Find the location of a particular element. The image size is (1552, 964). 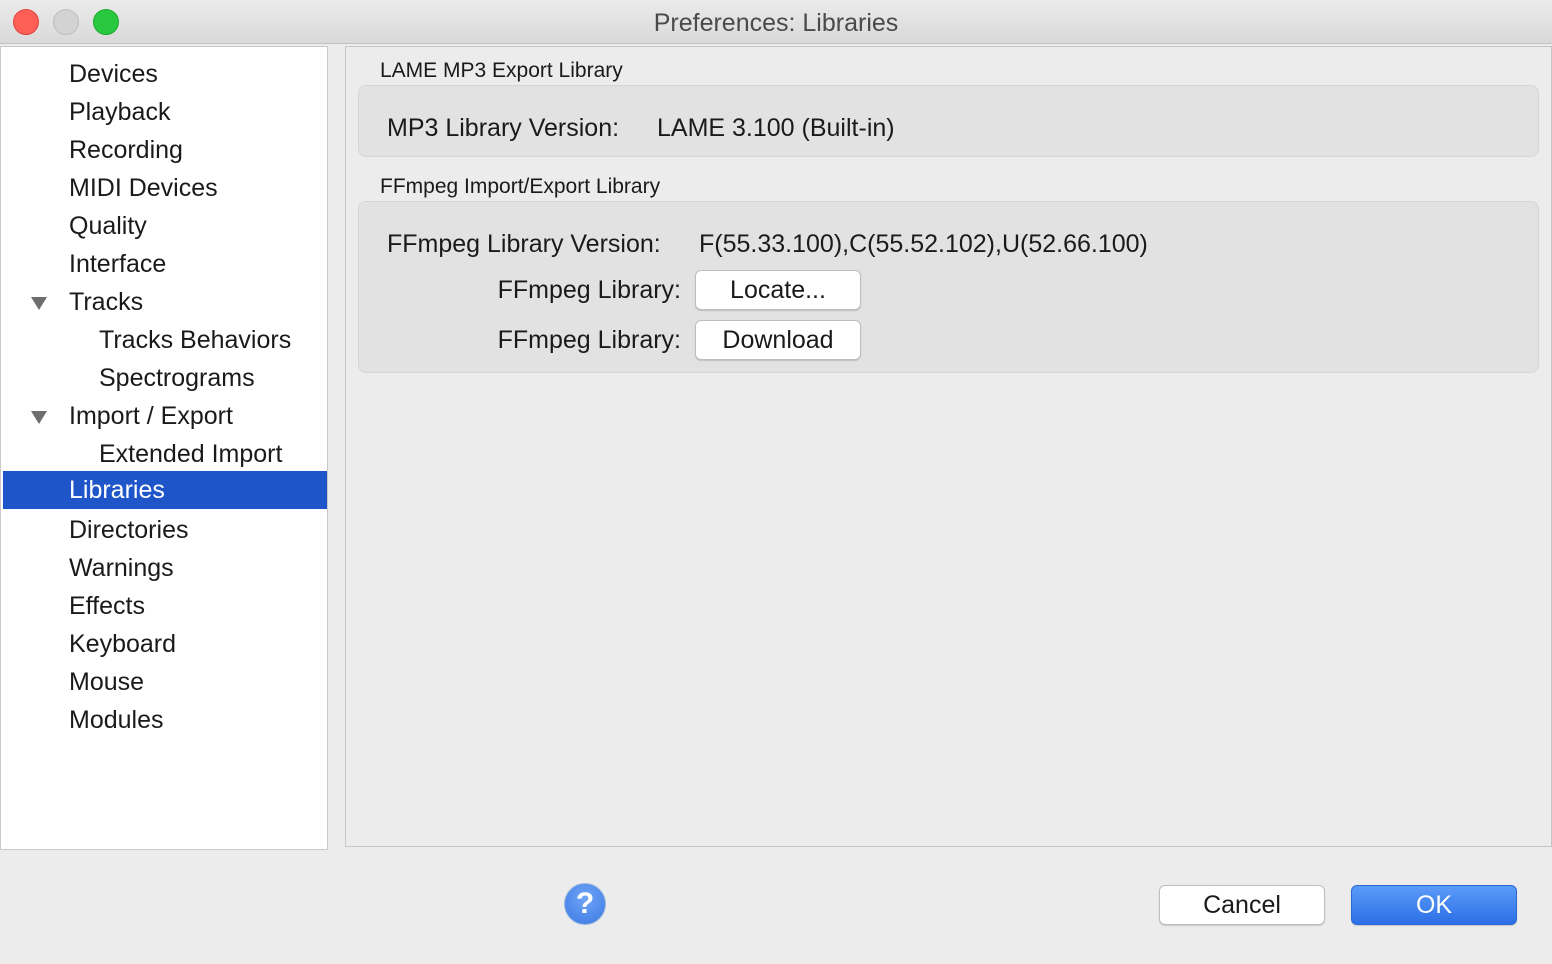

tree-item-label: MIDI Devices is located at coordinates (143, 188).